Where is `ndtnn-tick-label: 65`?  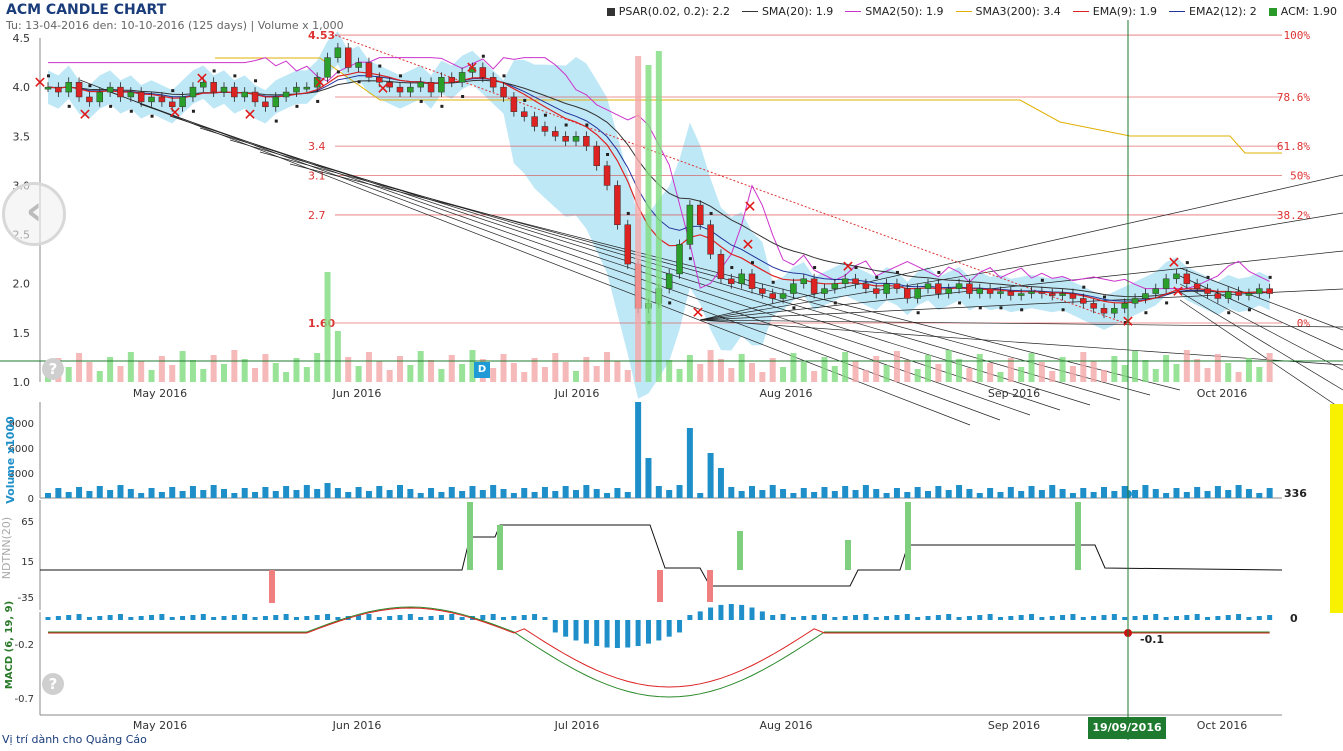 ndtnn-tick-label: 65 is located at coordinates (27, 522).